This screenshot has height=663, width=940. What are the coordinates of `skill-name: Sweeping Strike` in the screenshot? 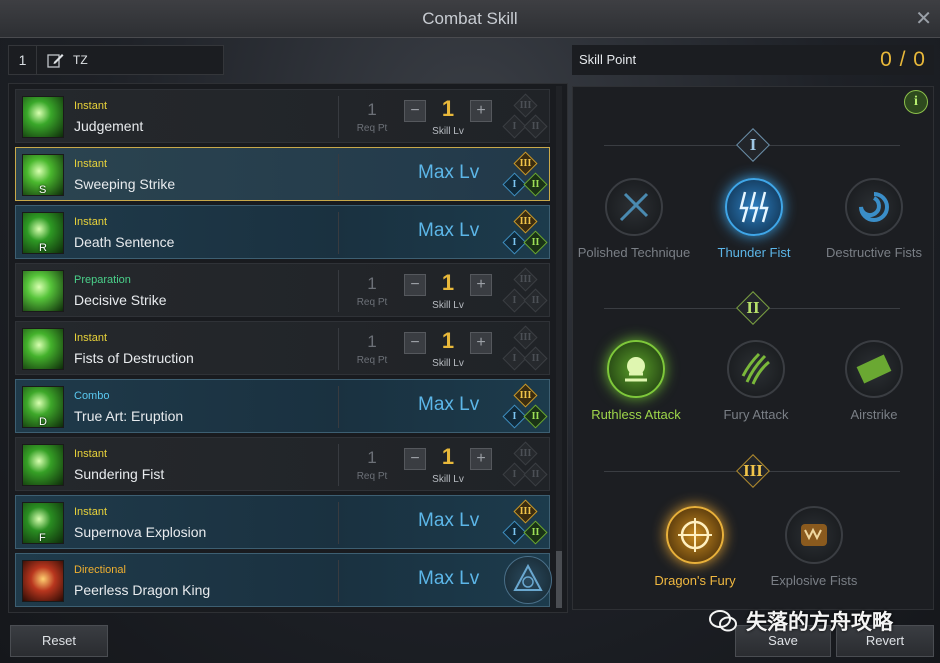 It's located at (125, 184).